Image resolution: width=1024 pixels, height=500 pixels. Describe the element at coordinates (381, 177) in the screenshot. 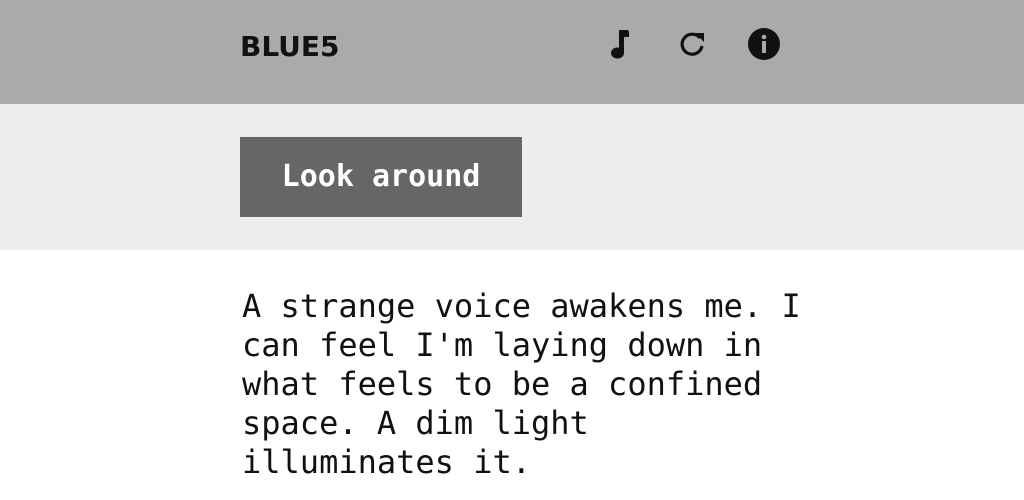

I see `look-around-button: Look around` at that location.